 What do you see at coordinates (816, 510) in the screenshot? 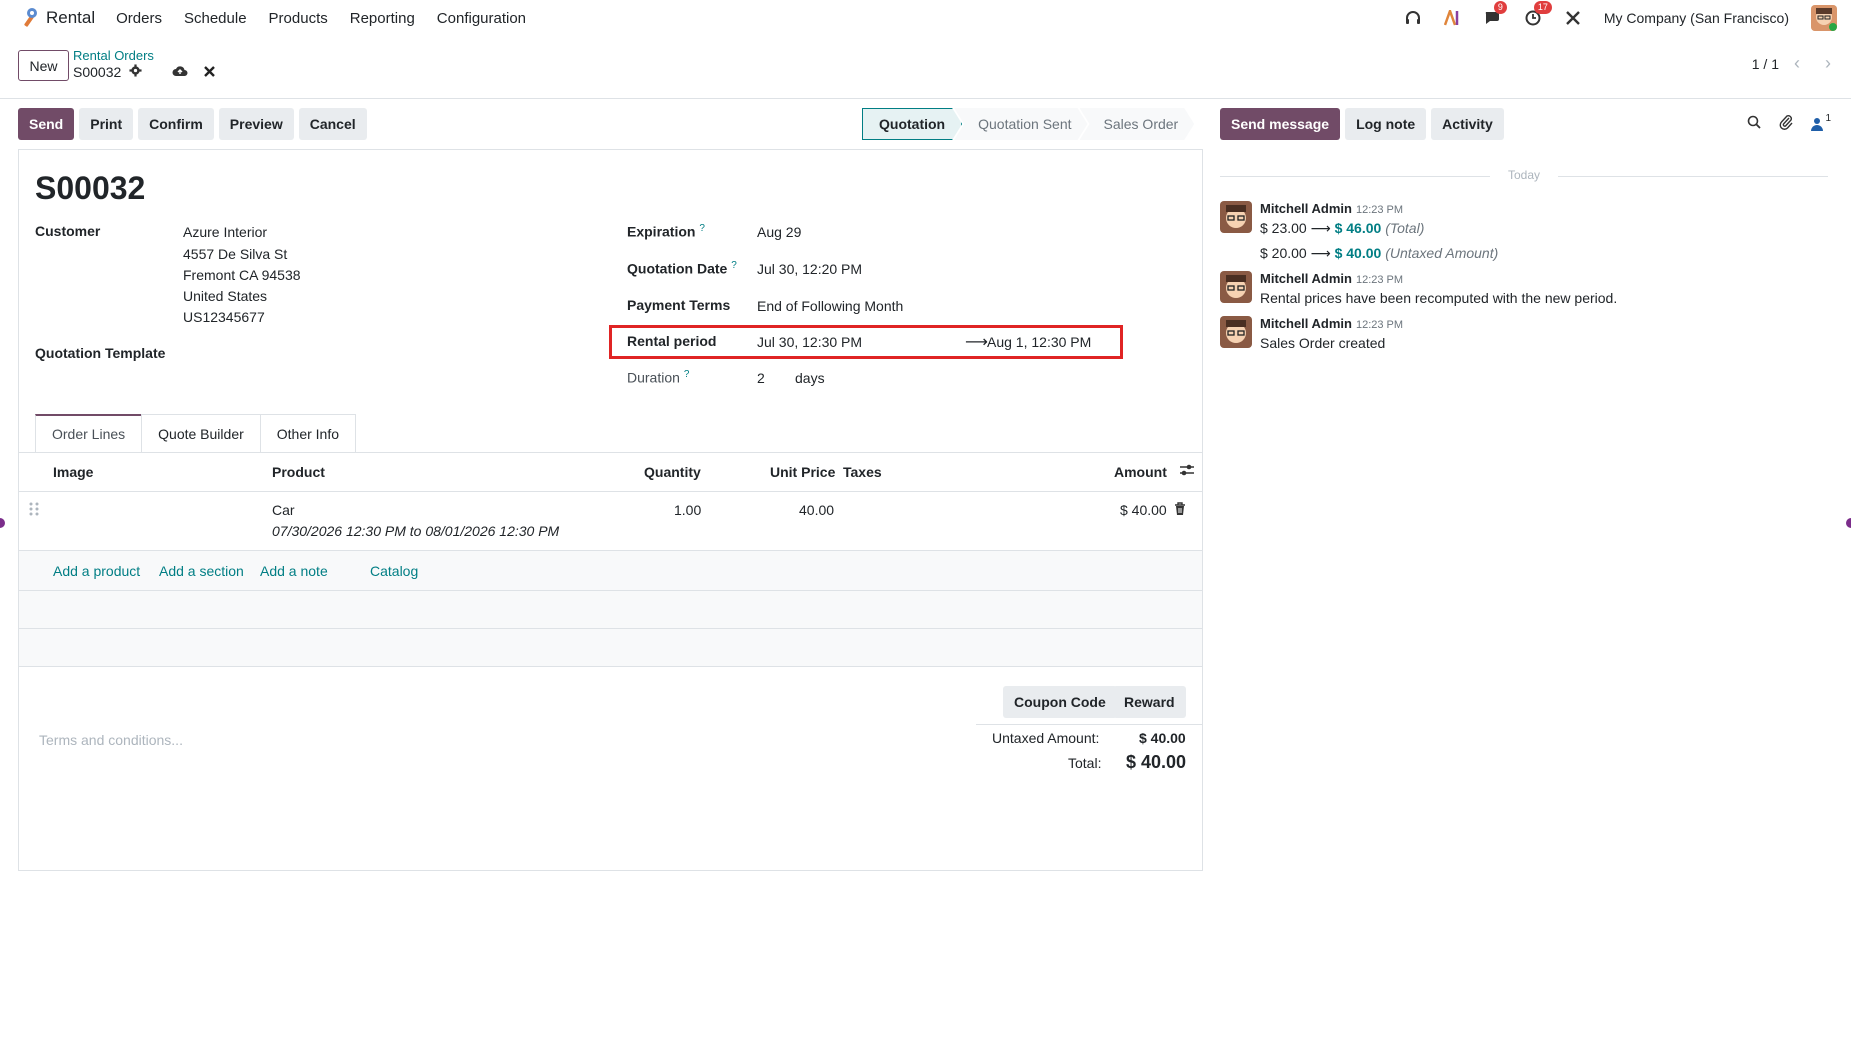
I see `row-unit-price: 40.00` at bounding box center [816, 510].